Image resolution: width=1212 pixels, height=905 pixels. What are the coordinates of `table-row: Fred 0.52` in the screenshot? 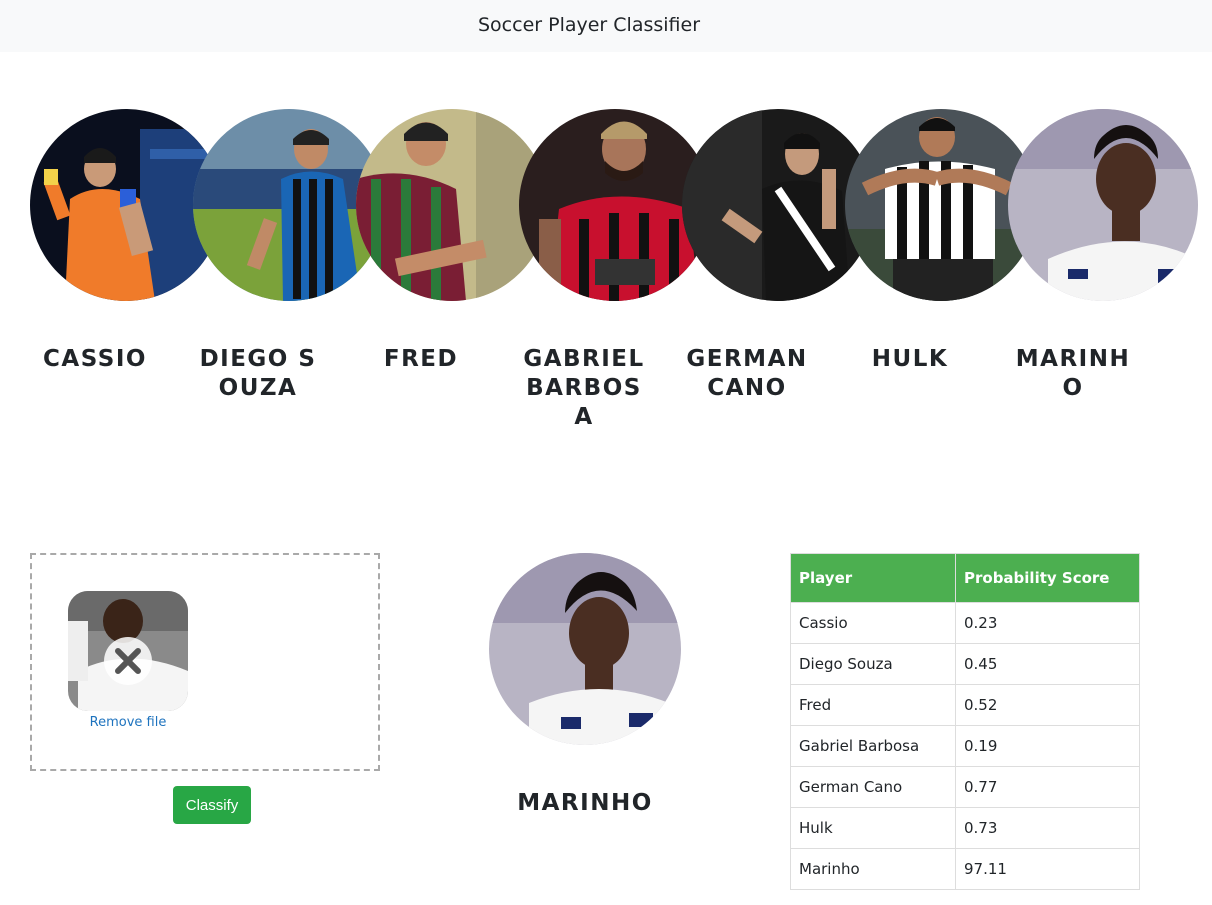 It's located at (965, 705).